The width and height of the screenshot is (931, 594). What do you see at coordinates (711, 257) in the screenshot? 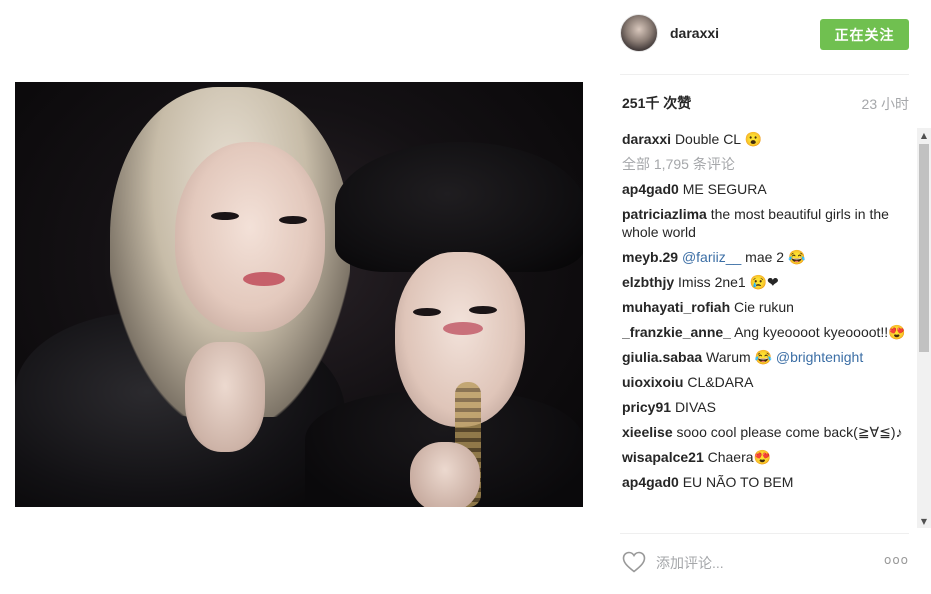
I see `comment-mention-link: @fariiz__` at bounding box center [711, 257].